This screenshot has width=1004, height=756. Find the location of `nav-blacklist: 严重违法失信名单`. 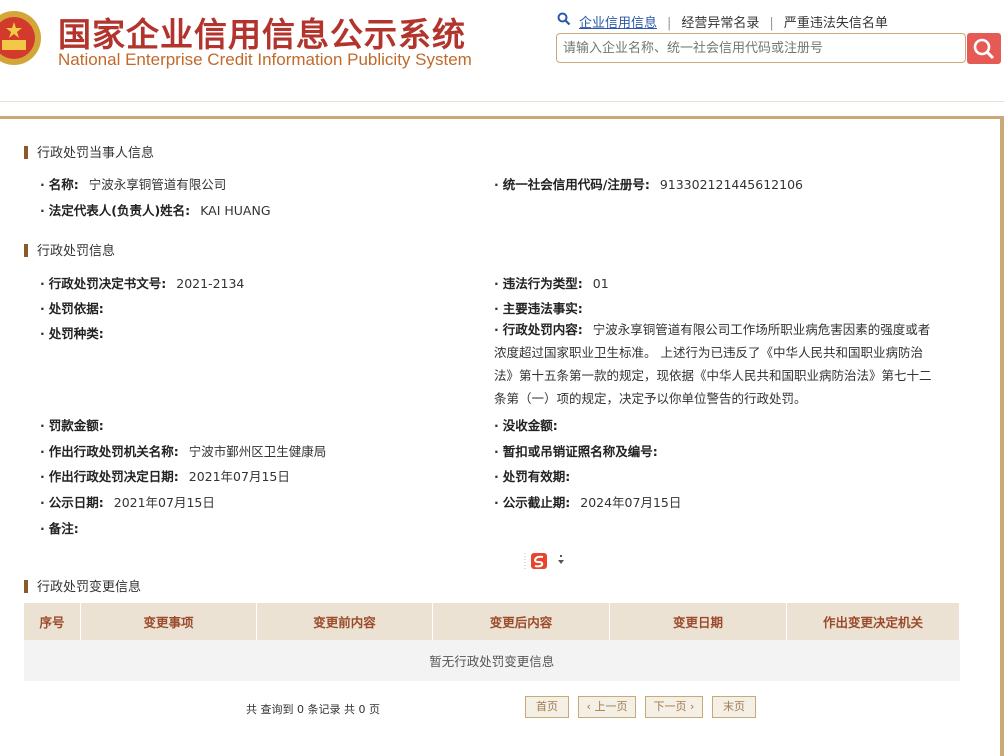

nav-blacklist: 严重违法失信名单 is located at coordinates (836, 21).